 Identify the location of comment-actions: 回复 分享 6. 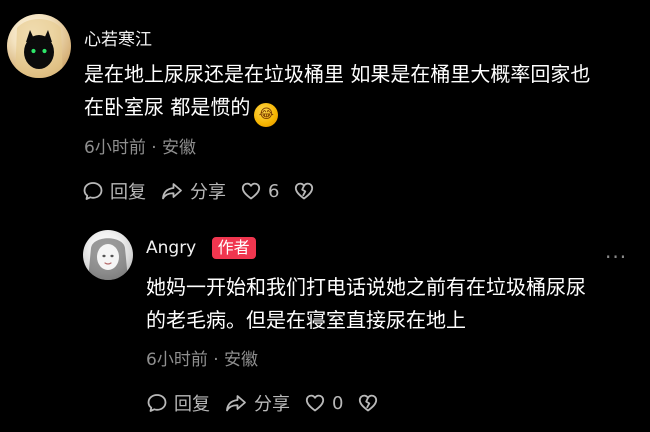
(198, 191).